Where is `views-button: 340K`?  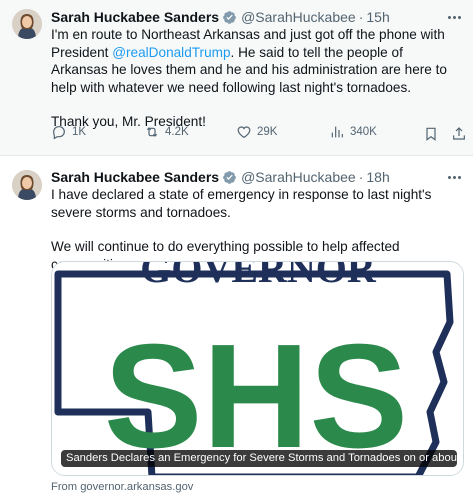 views-button: 340K is located at coordinates (353, 132).